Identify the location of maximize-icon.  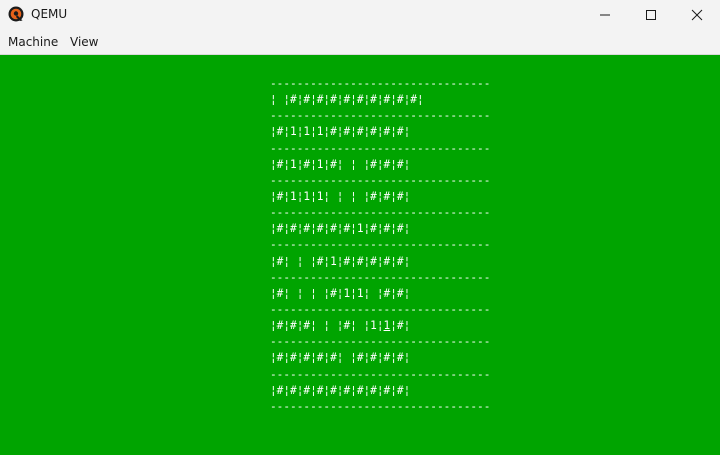
(651, 15).